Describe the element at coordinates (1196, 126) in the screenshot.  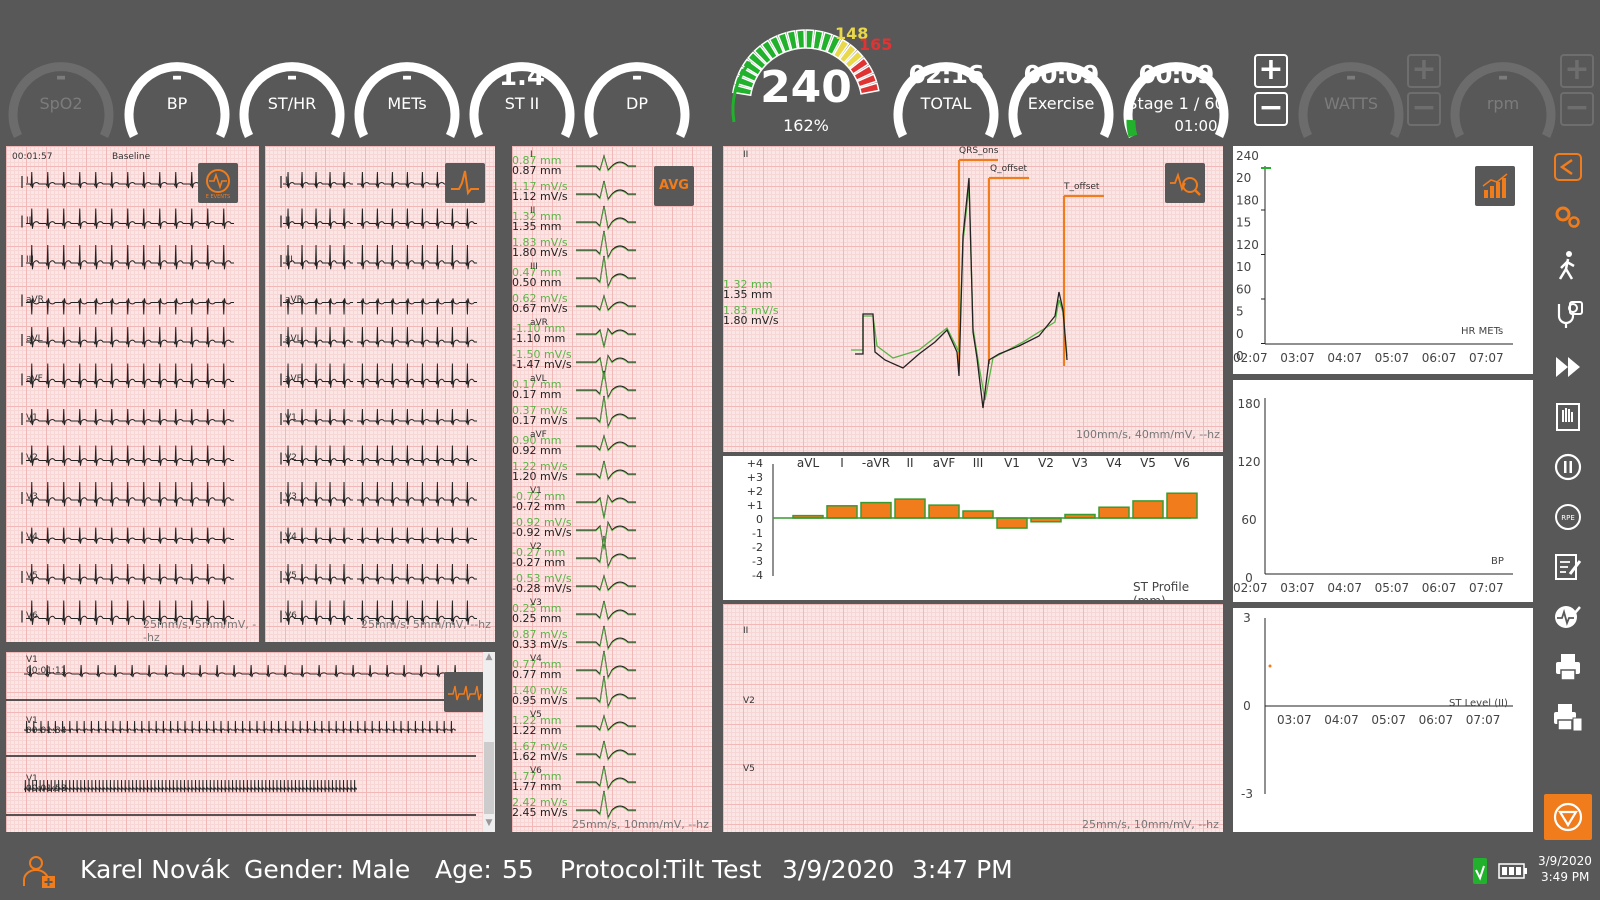
I see `stage-duration: 01:00` at that location.